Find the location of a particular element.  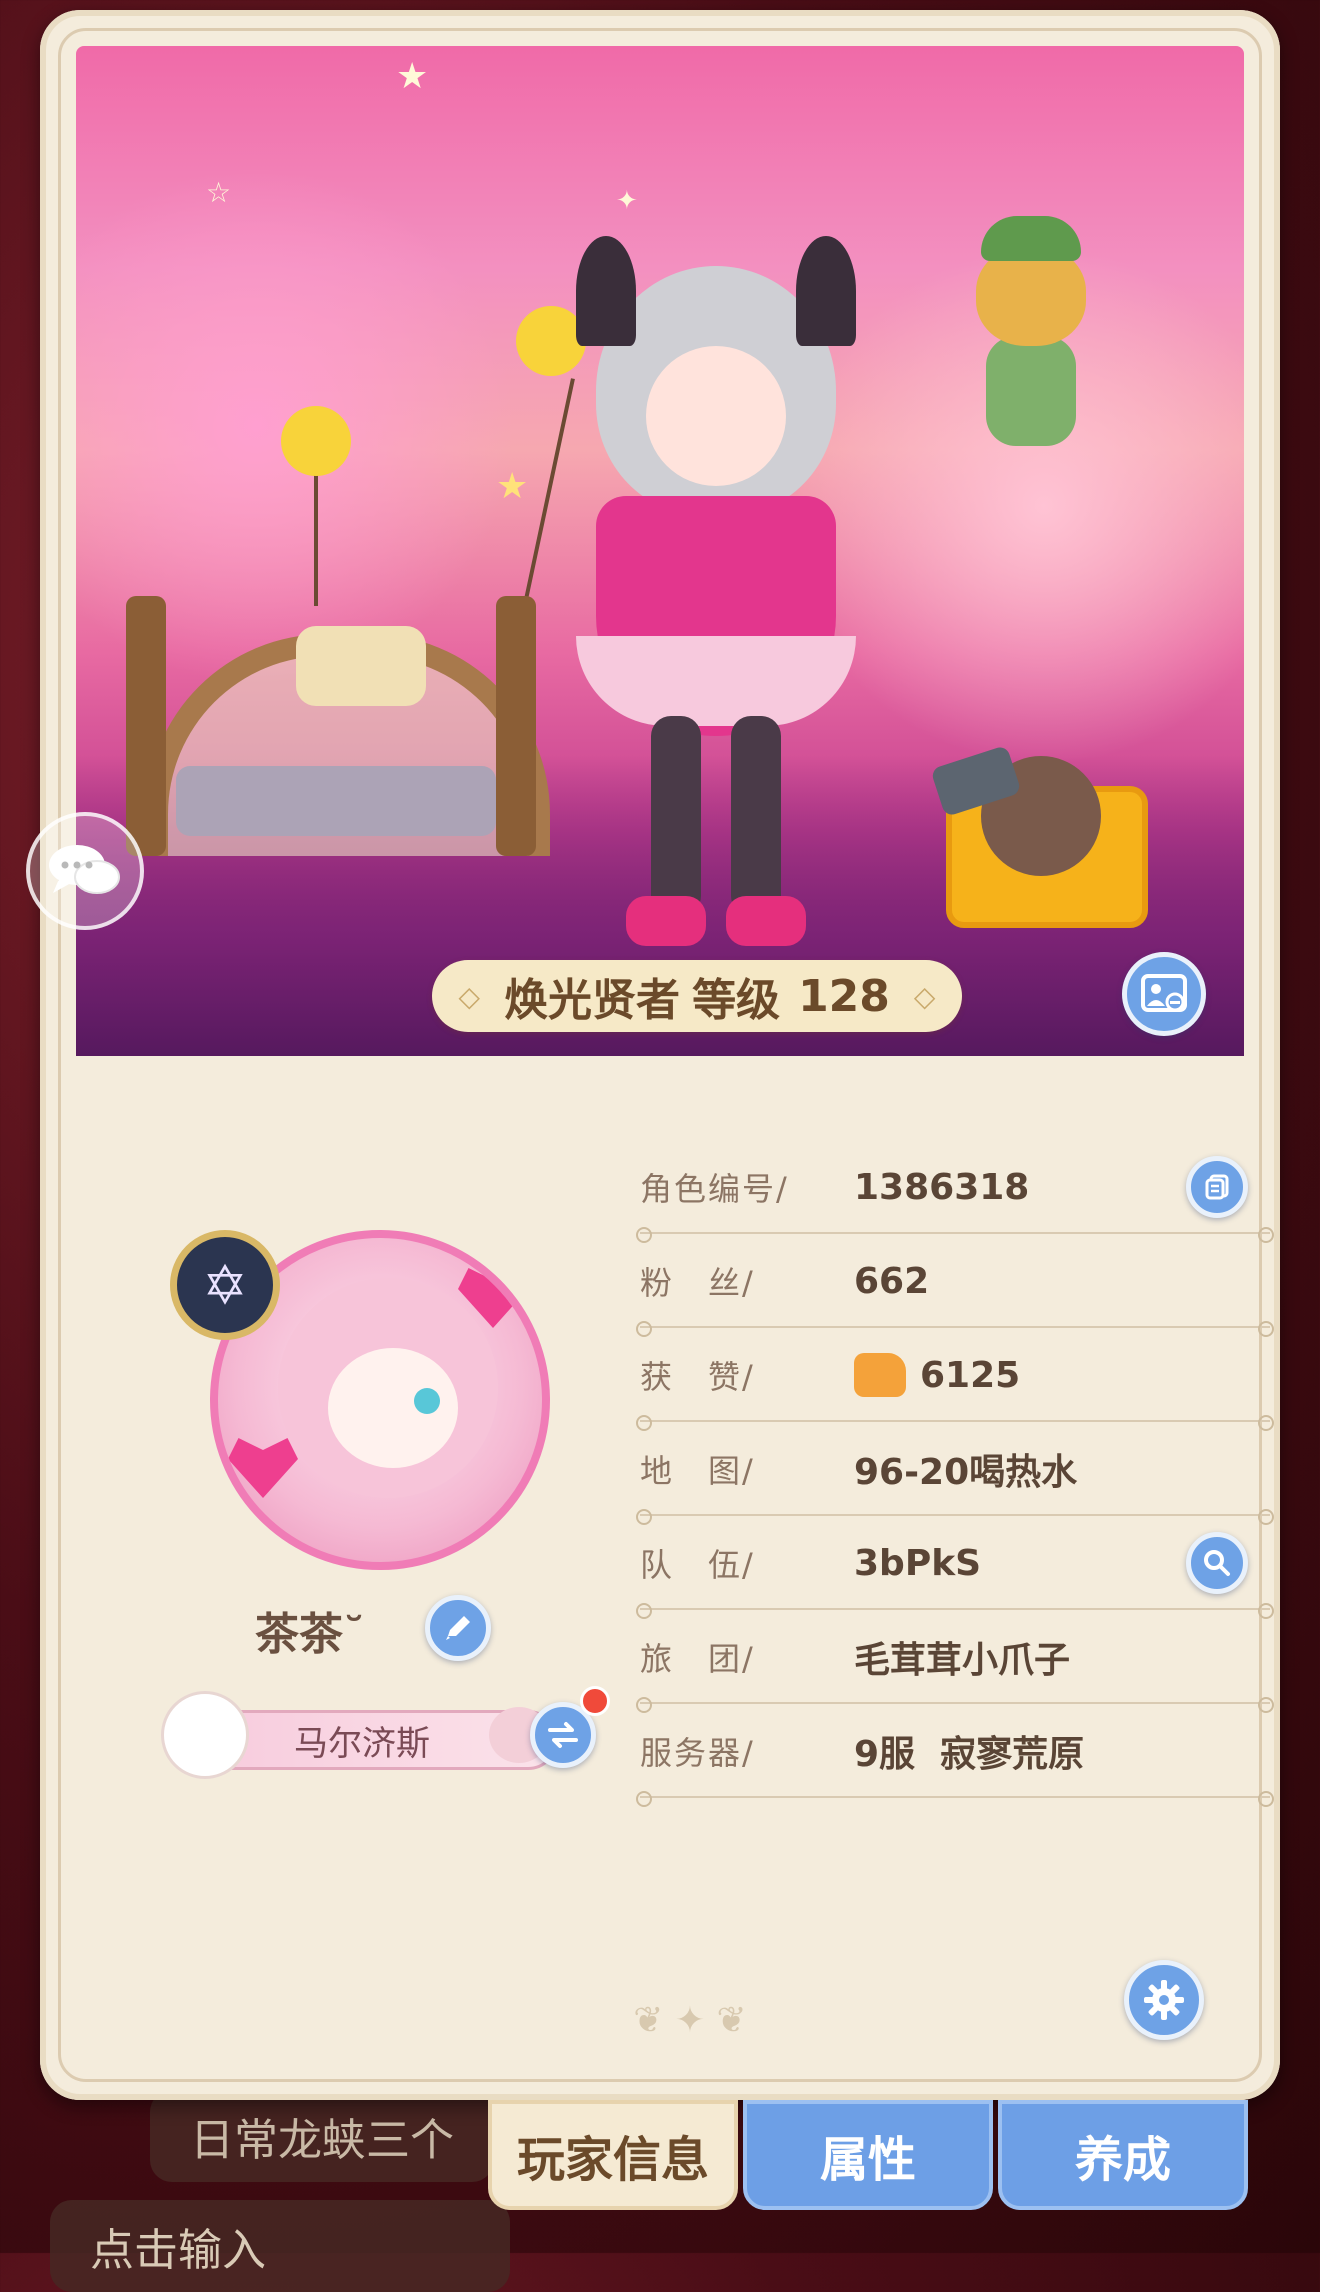

bottom-tab-bar: 玩家信息 属性 养成 is located at coordinates (868, 2155).